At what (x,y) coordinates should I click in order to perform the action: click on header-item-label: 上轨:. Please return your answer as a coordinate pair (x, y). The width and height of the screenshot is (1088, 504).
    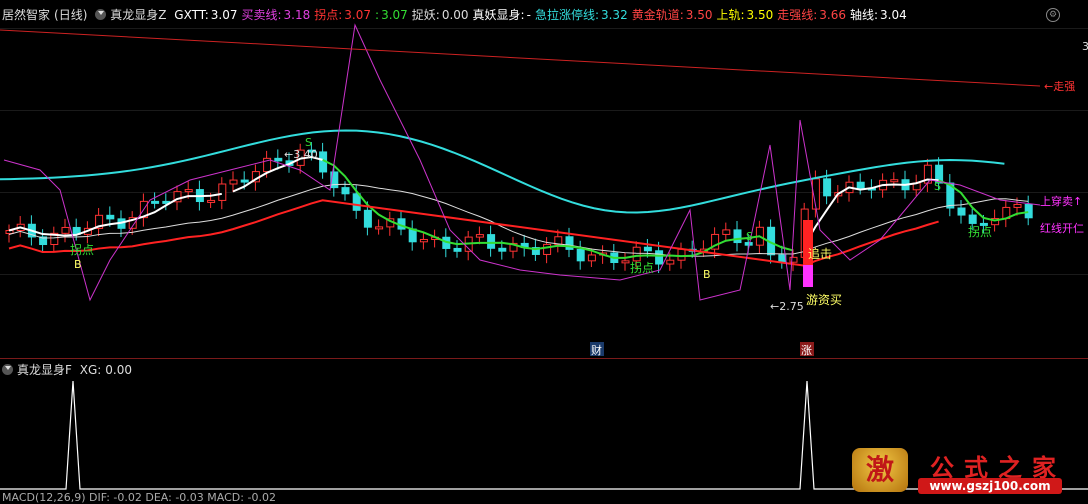
    Looking at the image, I should click on (730, 15).